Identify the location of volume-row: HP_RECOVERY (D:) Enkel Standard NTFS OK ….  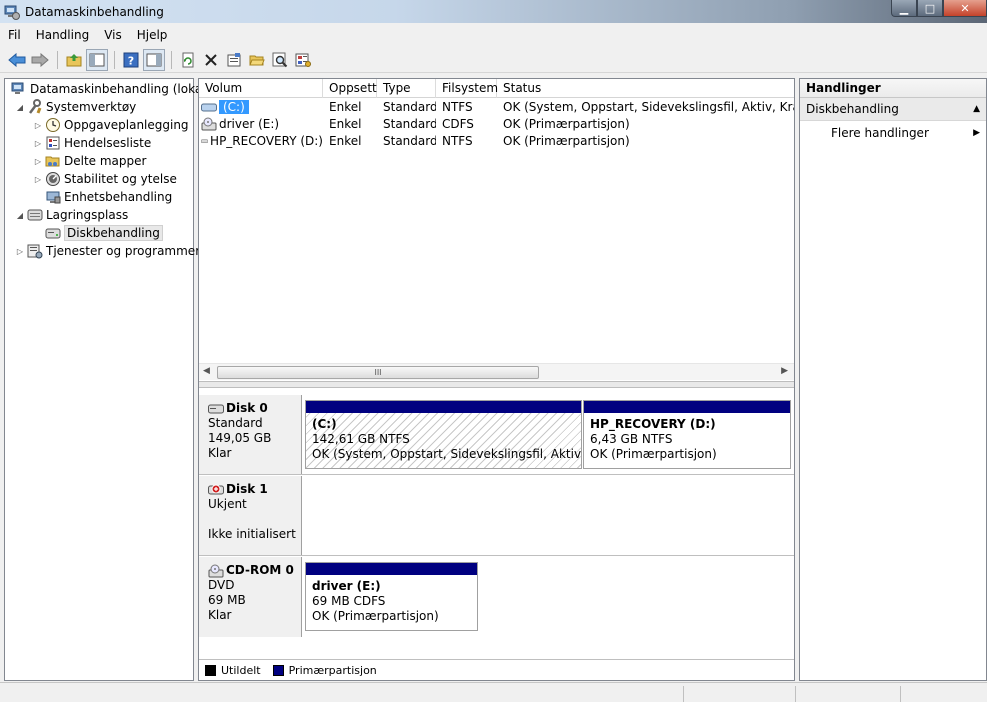
(496, 140).